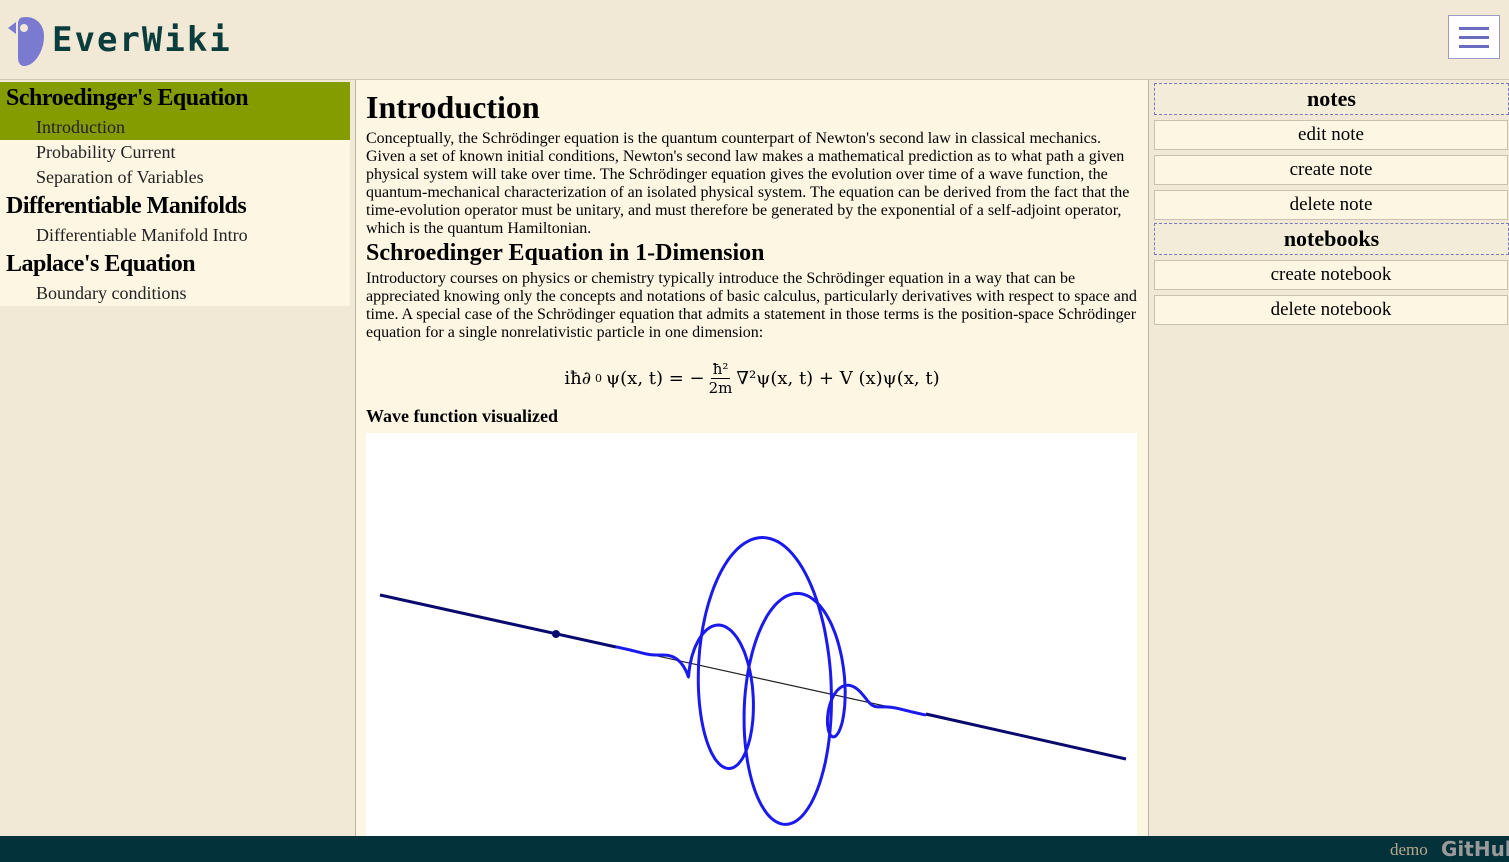 This screenshot has width=1509, height=862. I want to click on hamburger-menu-button, so click(1474, 37).